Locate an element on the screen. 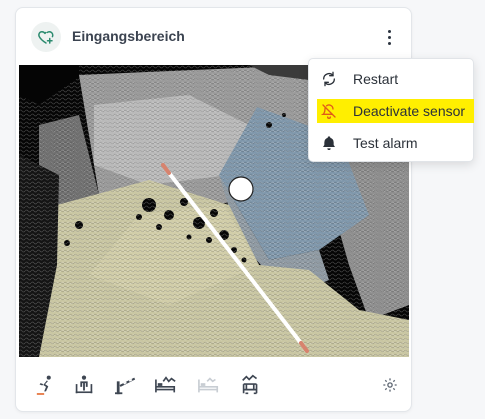  heart-plus-icon is located at coordinates (46, 37).